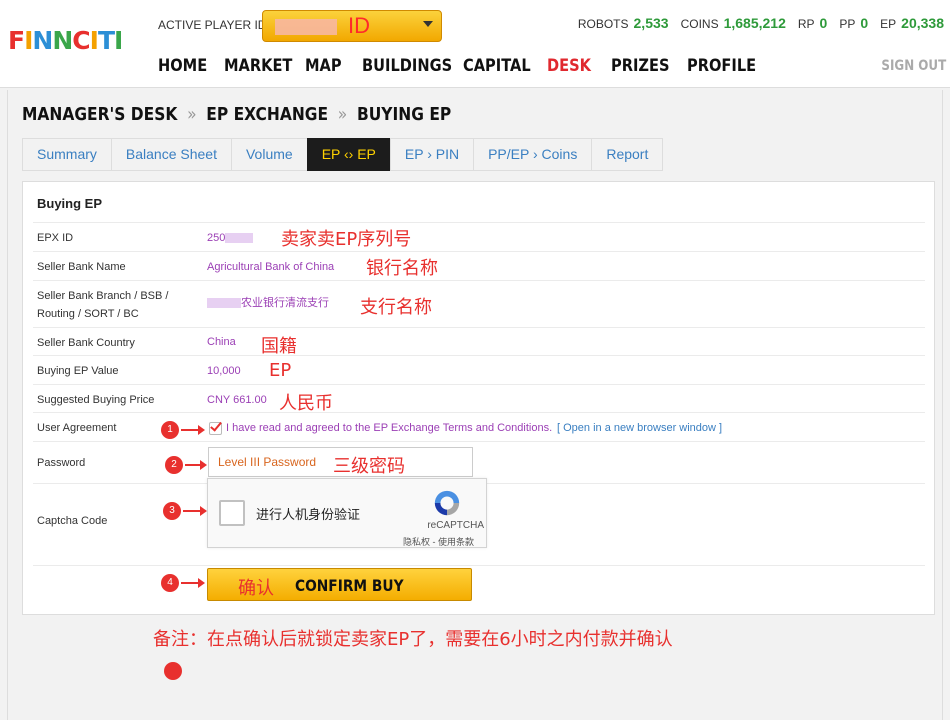 Image resolution: width=950 pixels, height=720 pixels. What do you see at coordinates (308, 514) in the screenshot?
I see `recaptcha-text: 进行人机身份验证` at bounding box center [308, 514].